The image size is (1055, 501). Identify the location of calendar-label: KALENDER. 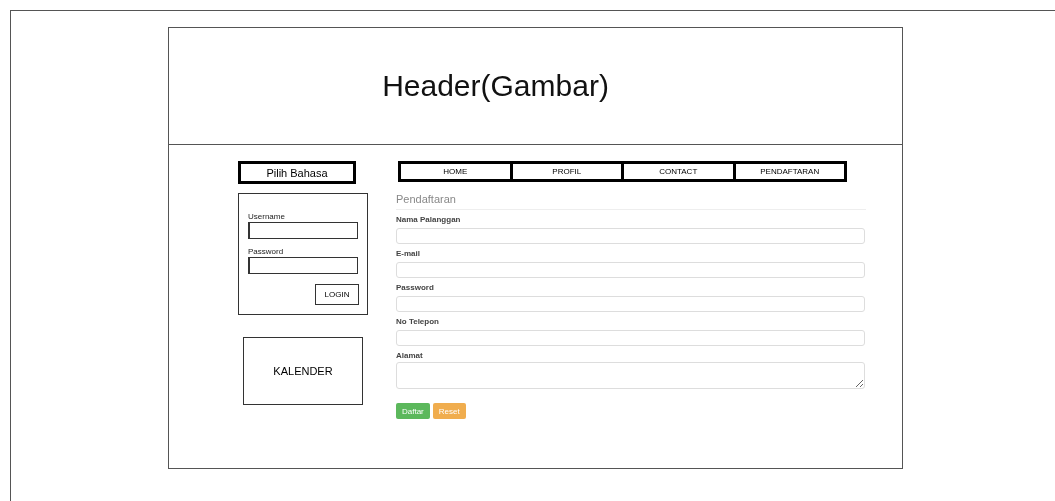
(303, 371).